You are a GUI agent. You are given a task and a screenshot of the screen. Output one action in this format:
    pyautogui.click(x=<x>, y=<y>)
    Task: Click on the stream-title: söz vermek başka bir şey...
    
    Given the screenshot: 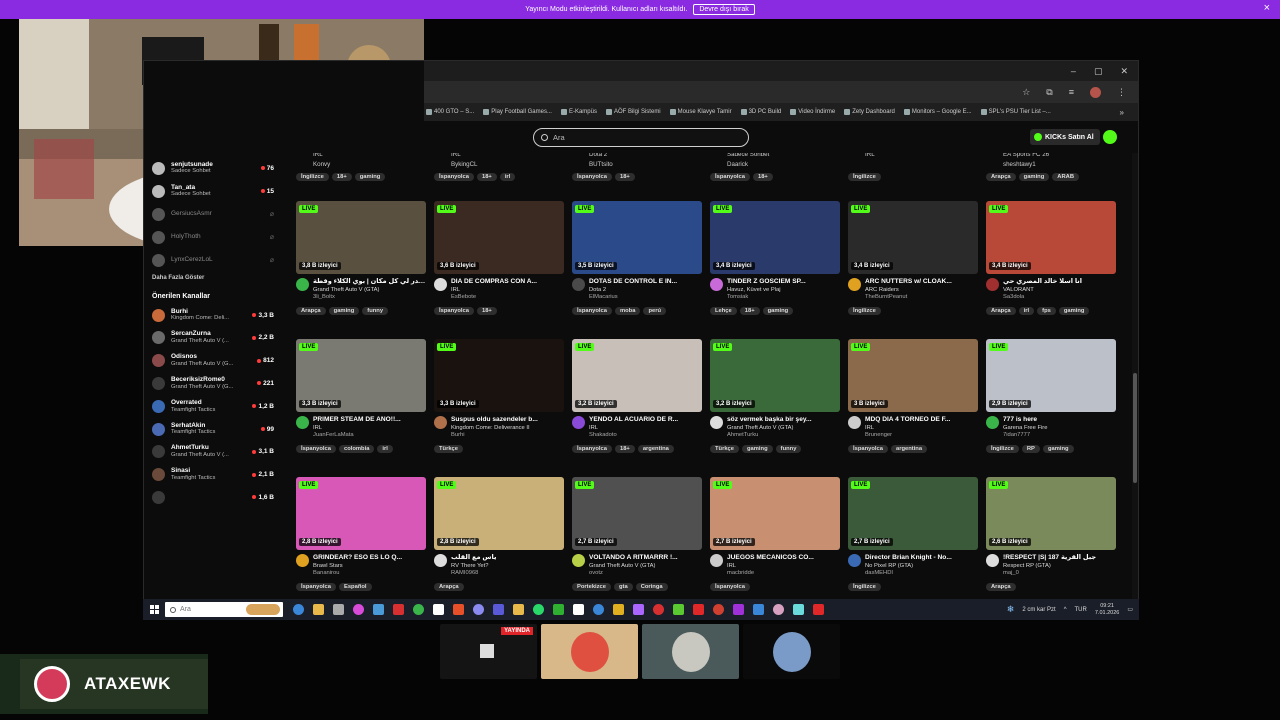 What is the action you would take?
    pyautogui.click(x=783, y=420)
    